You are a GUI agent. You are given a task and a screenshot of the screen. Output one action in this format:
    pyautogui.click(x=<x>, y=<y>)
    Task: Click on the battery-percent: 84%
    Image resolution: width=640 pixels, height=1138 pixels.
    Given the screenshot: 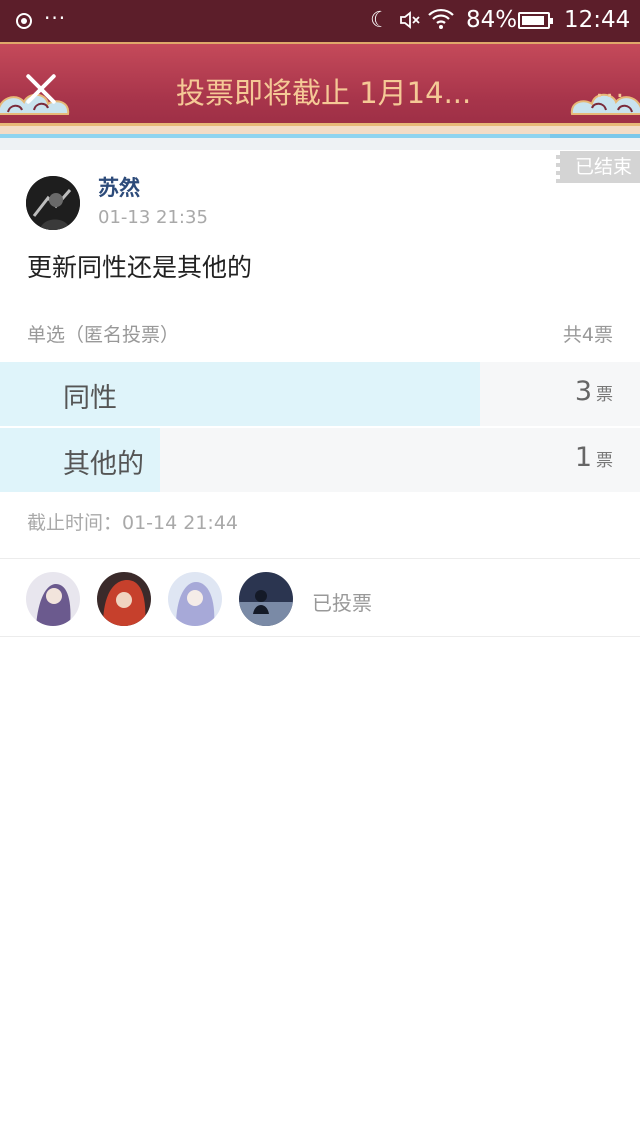 What is the action you would take?
    pyautogui.click(x=492, y=20)
    